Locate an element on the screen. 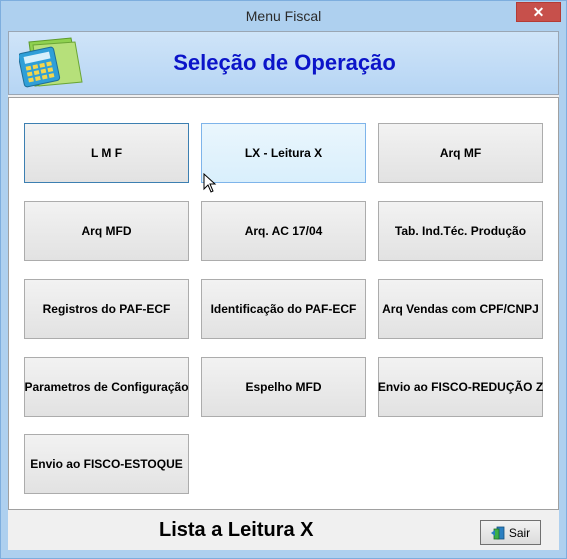 Image resolution: width=567 pixels, height=559 pixels. page-title: Seleção de Operação is located at coordinates (284, 62).